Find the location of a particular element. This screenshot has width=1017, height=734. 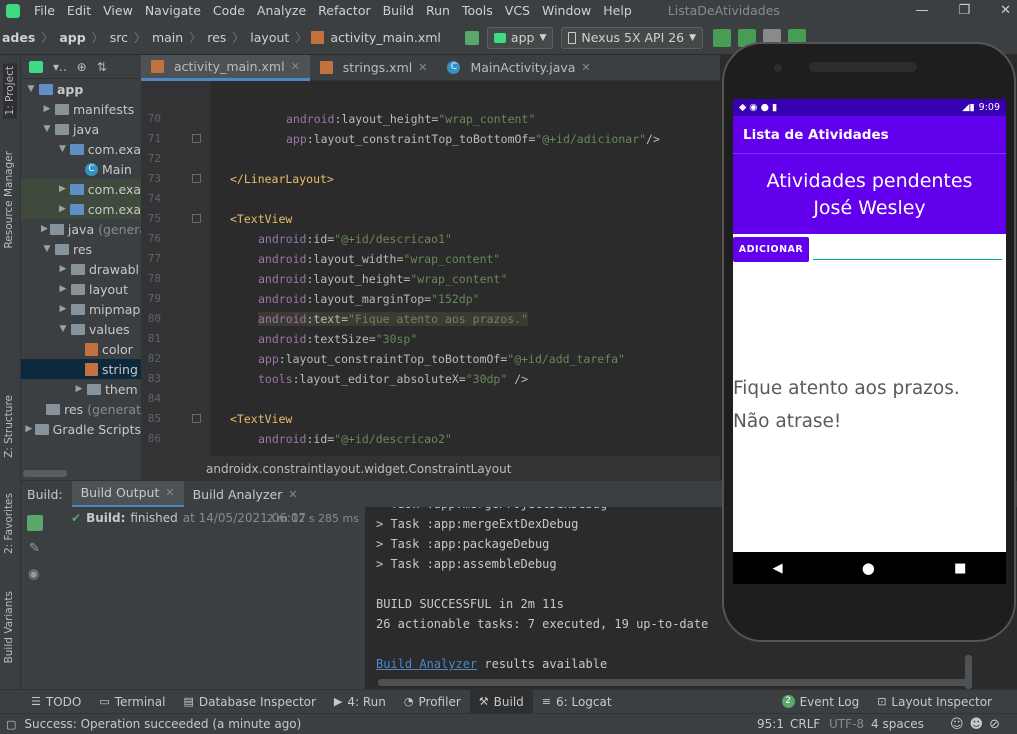

collapse-all-icon: ⇅ is located at coordinates (102, 67).